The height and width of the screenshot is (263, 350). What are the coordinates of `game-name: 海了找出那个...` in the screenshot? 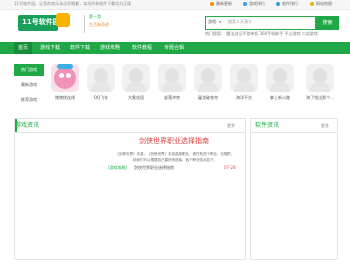 It's located at (320, 98).